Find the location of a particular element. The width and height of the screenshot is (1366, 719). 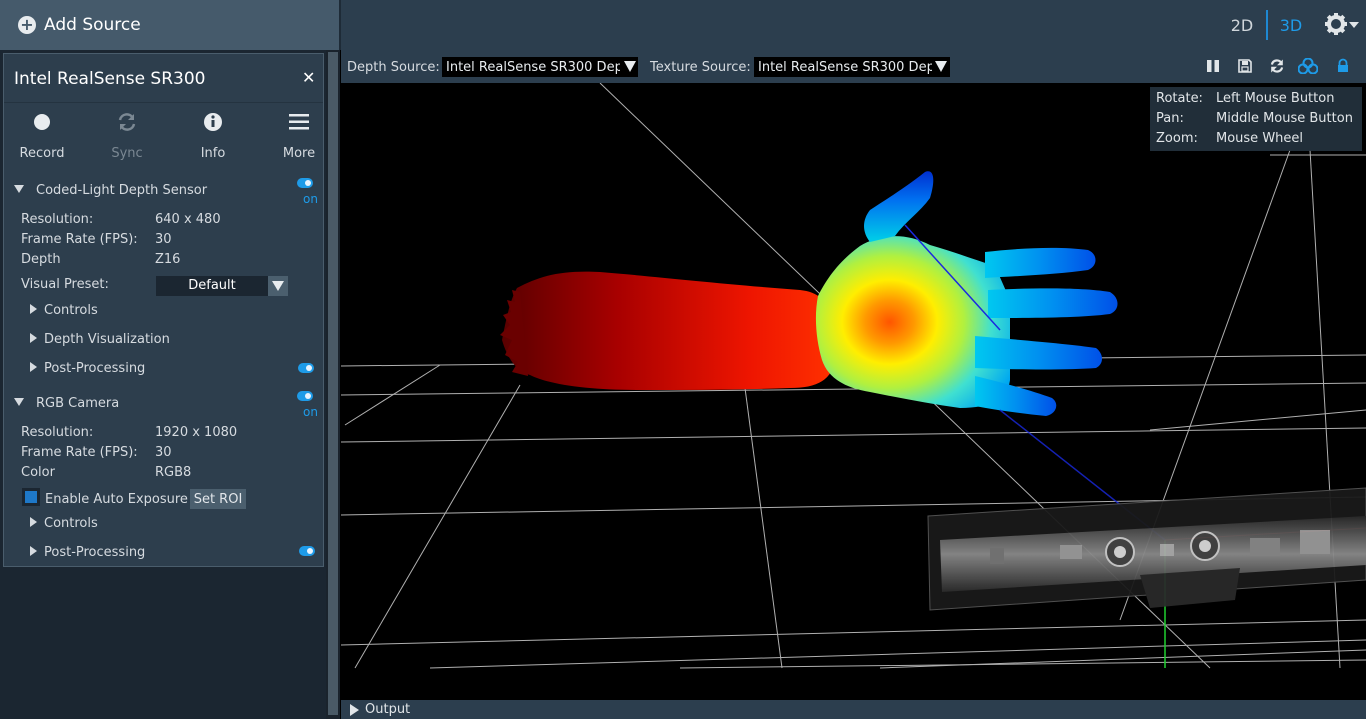

auto-exposure-checkbox is located at coordinates (31, 497).